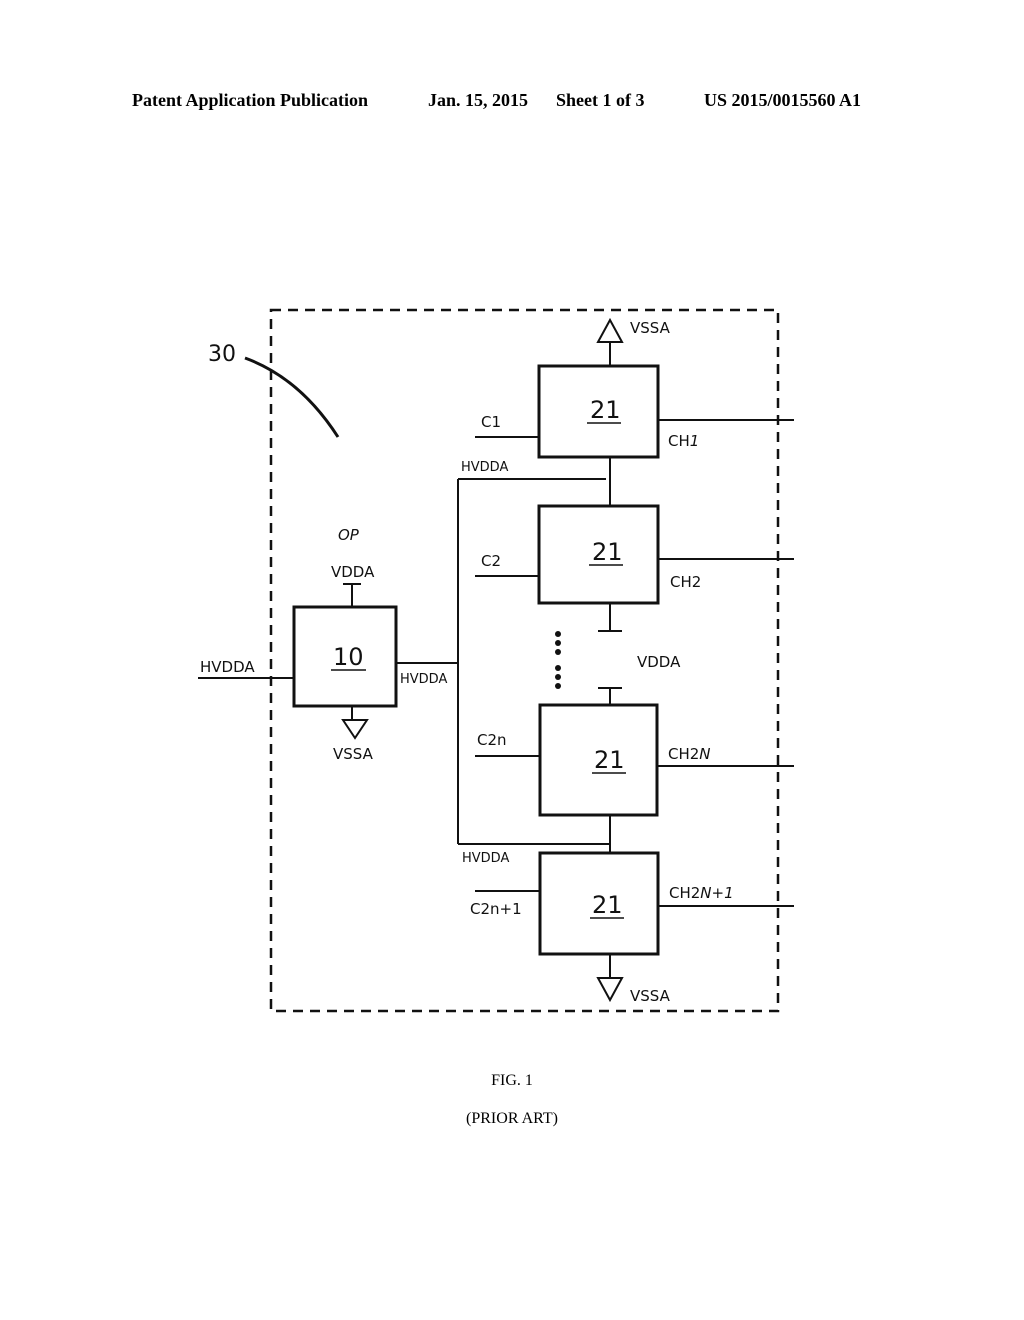 The image size is (1024, 1320). What do you see at coordinates (558, 660) in the screenshot?
I see `ellipsis-icon` at bounding box center [558, 660].